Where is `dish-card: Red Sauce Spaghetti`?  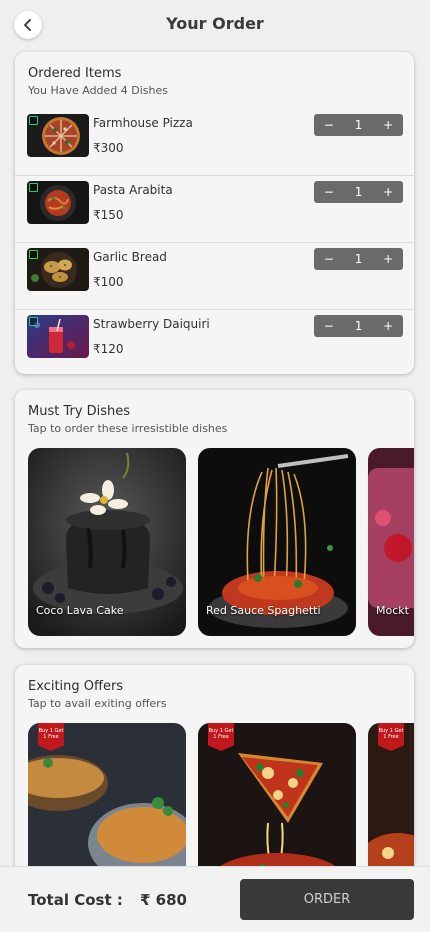 dish-card: Red Sauce Spaghetti is located at coordinates (277, 542).